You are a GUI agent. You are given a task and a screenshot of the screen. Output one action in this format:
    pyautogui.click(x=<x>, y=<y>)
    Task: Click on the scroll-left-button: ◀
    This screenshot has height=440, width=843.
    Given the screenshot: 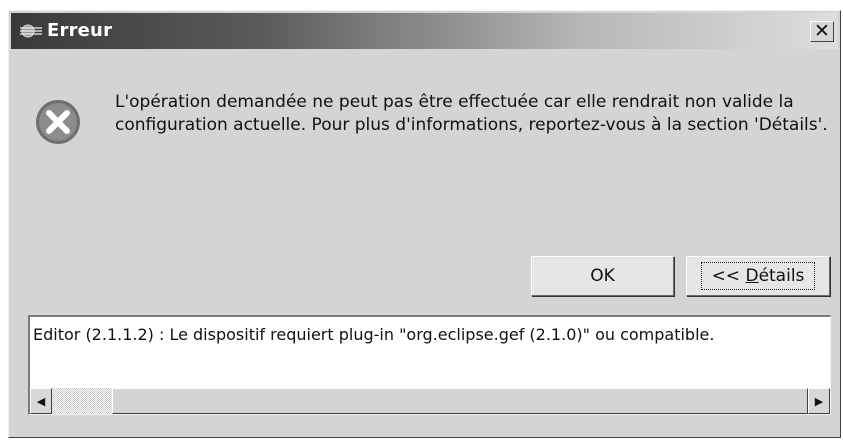 What is the action you would take?
    pyautogui.click(x=41, y=401)
    